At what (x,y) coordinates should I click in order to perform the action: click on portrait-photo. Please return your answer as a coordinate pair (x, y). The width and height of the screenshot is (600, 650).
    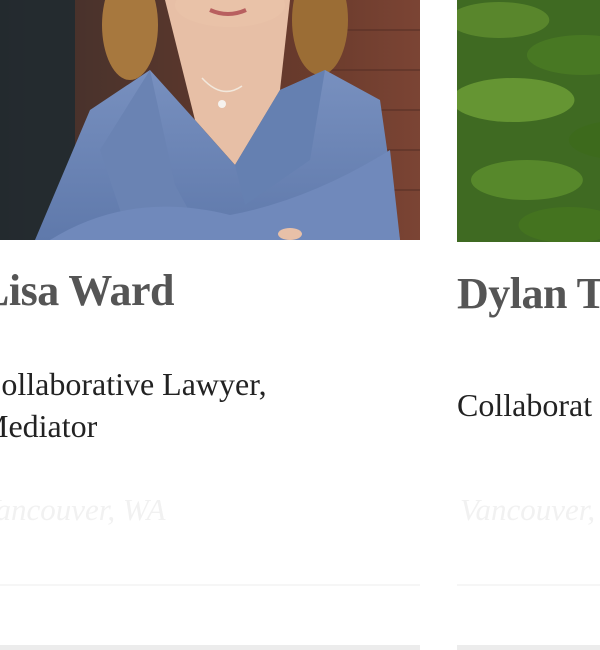
    Looking at the image, I should click on (528, 121).